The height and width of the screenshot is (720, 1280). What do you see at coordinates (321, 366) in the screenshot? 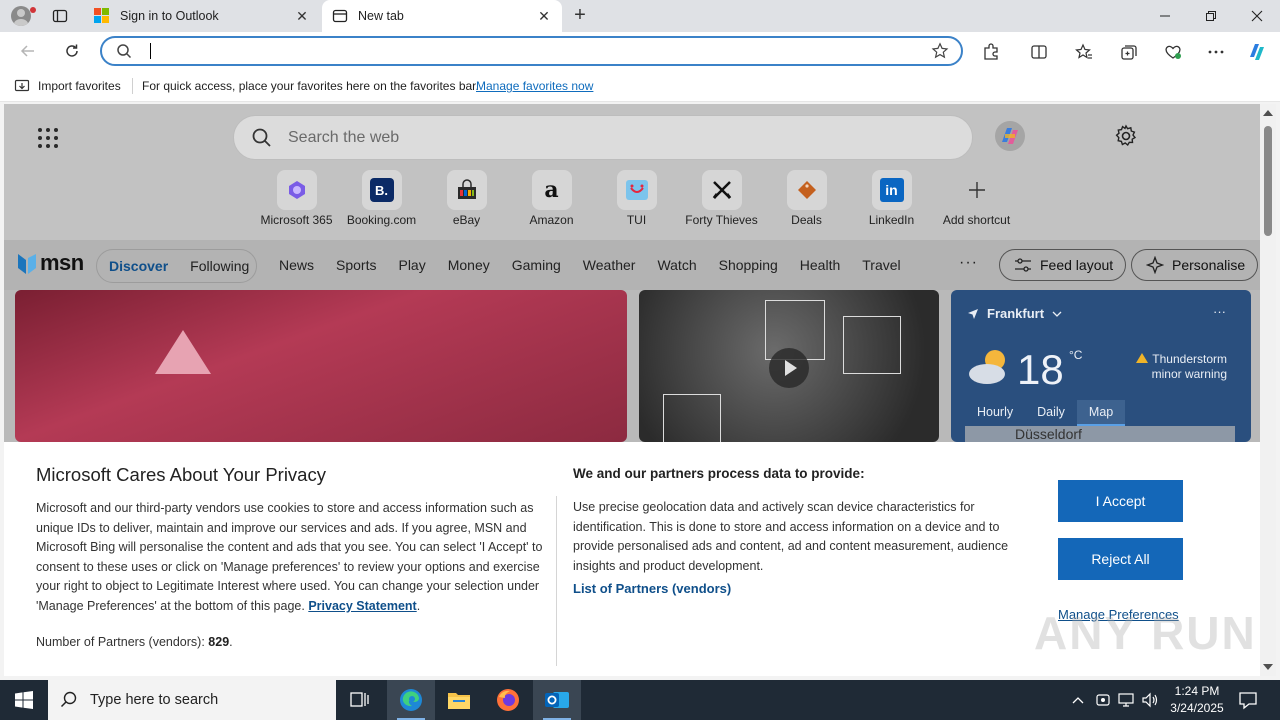
I see `hero-news-card` at bounding box center [321, 366].